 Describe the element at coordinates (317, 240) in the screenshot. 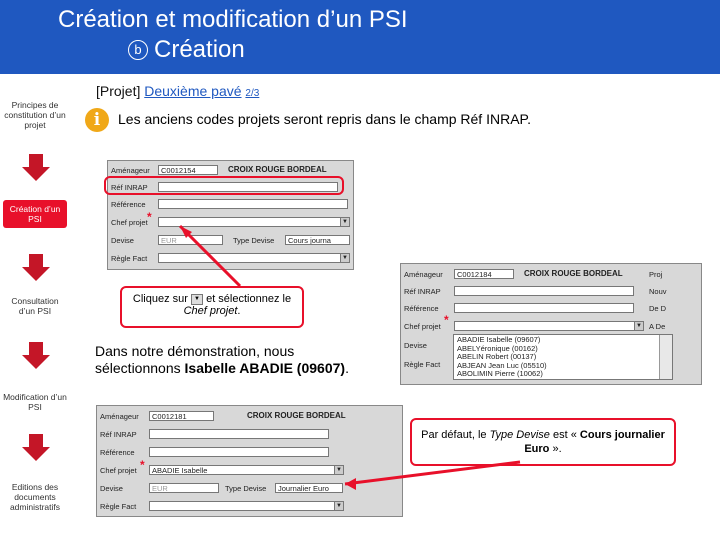

I see `type-devise-select: Cours journa` at that location.